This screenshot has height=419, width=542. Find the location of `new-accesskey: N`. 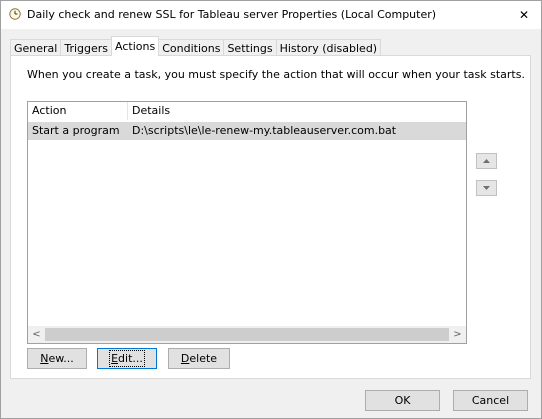

new-accesskey: N is located at coordinates (44, 358).